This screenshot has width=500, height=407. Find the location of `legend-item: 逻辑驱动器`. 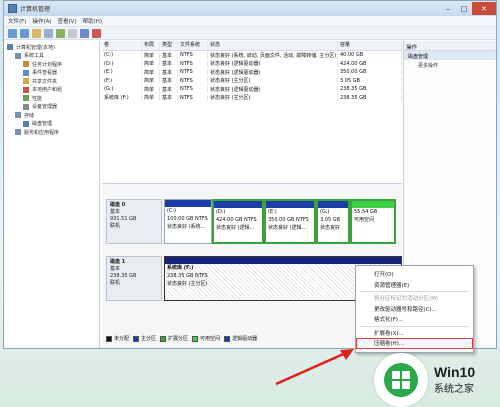

legend-item: 逻辑驱动器 is located at coordinates (240, 338).